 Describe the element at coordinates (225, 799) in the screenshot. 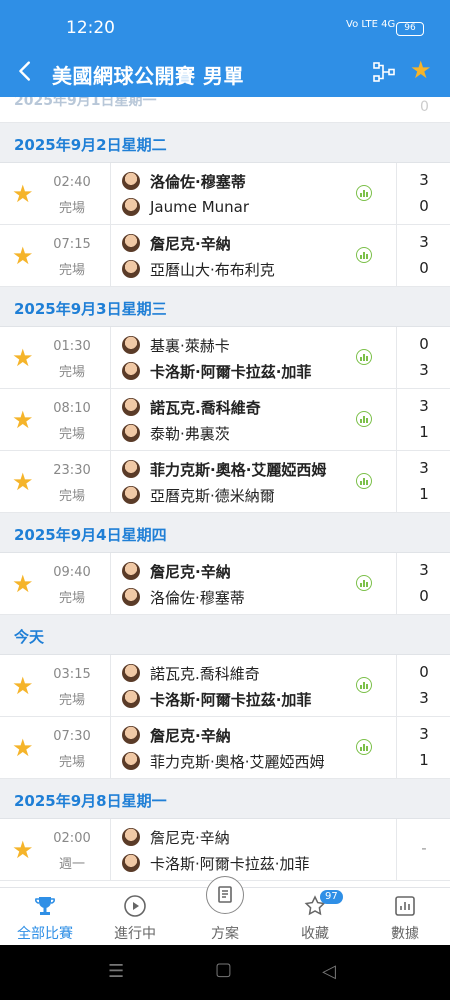

I see `date-header: 2025年9月8日星期一` at that location.